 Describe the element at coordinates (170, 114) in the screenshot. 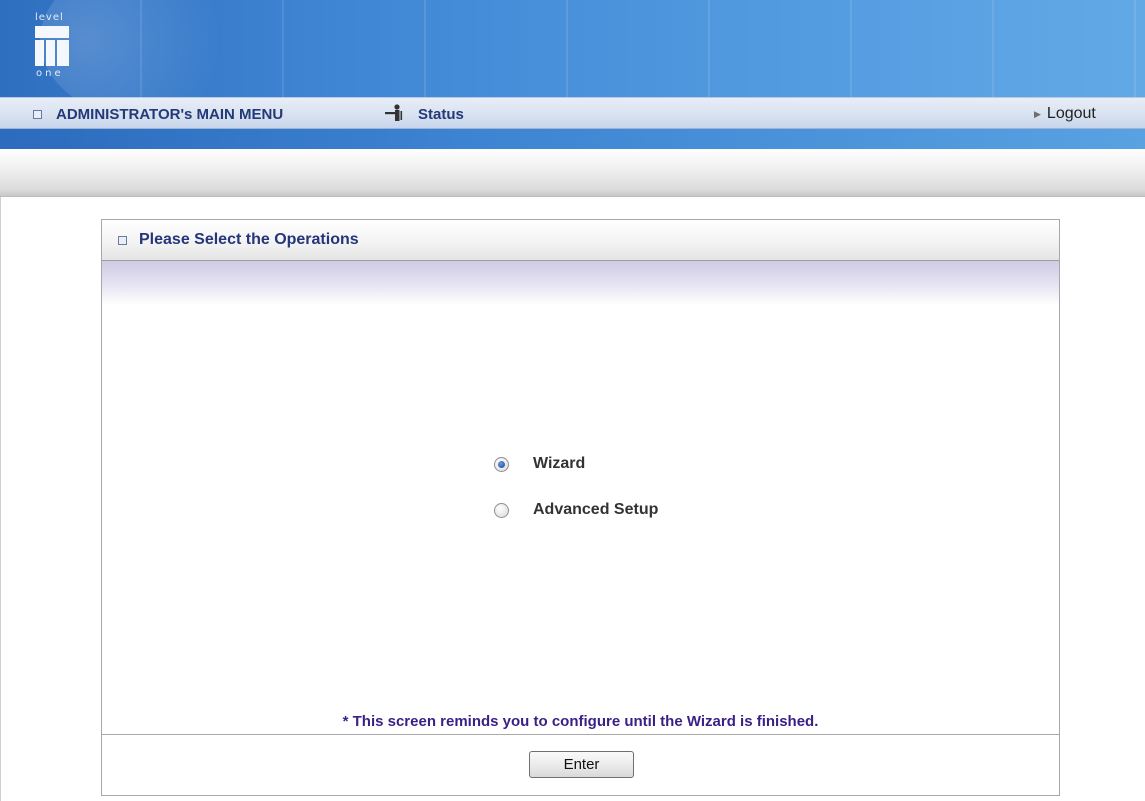

I see `admin-main-menu-label: ADMINISTRATOR's MAIN MENU` at that location.